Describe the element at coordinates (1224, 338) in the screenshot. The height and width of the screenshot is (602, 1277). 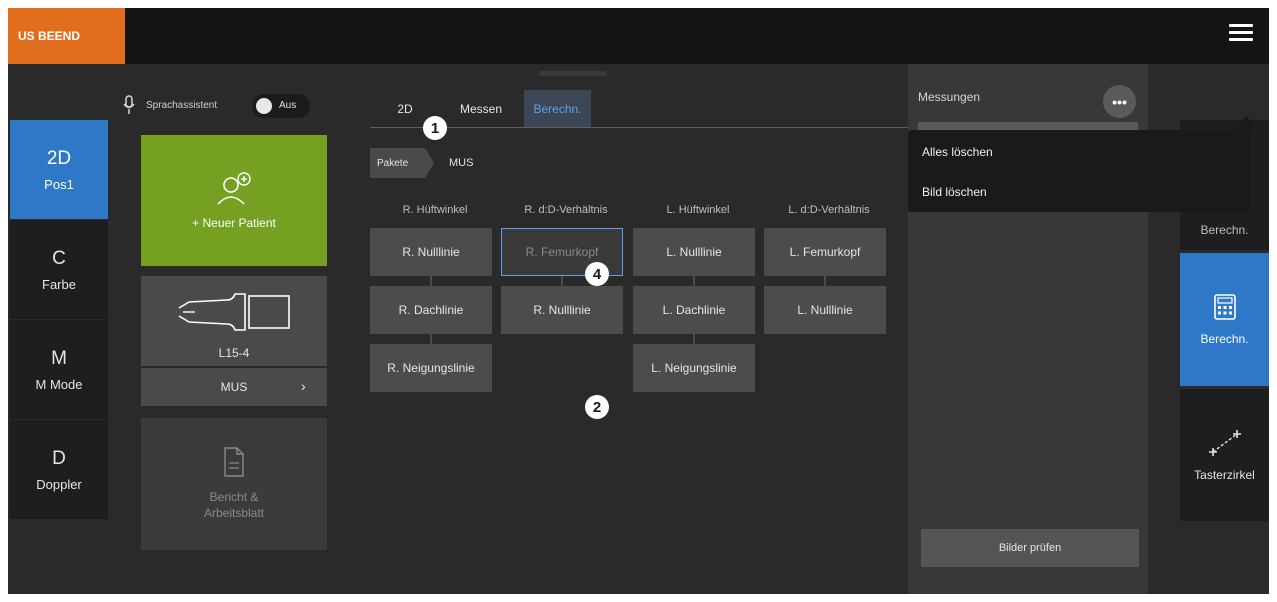
I see `tool-calculation-label: Berechn.` at that location.